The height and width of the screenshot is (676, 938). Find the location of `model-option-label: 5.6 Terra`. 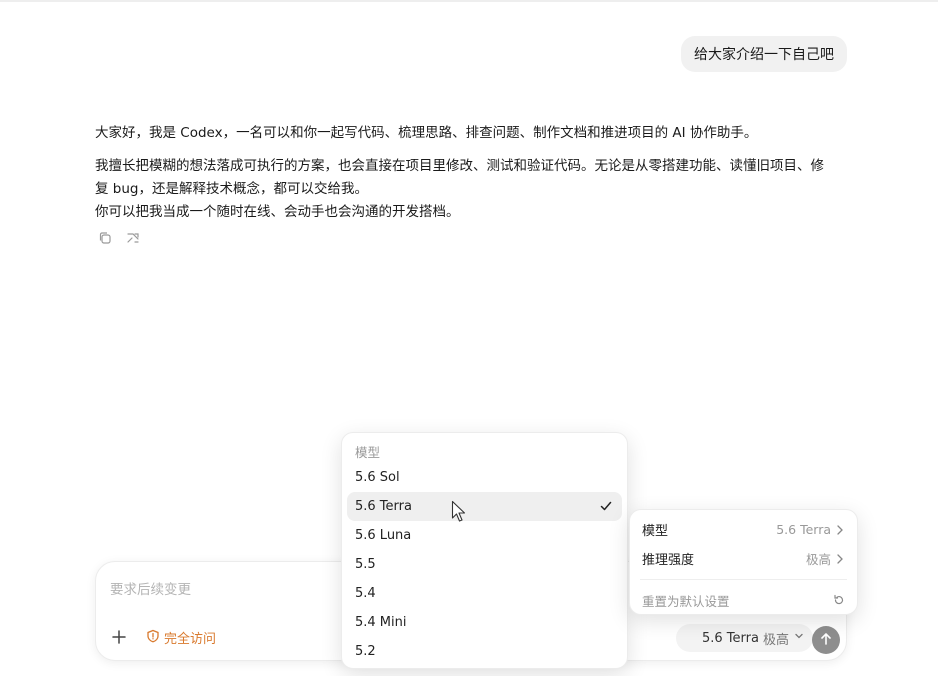

model-option-label: 5.6 Terra is located at coordinates (383, 506).